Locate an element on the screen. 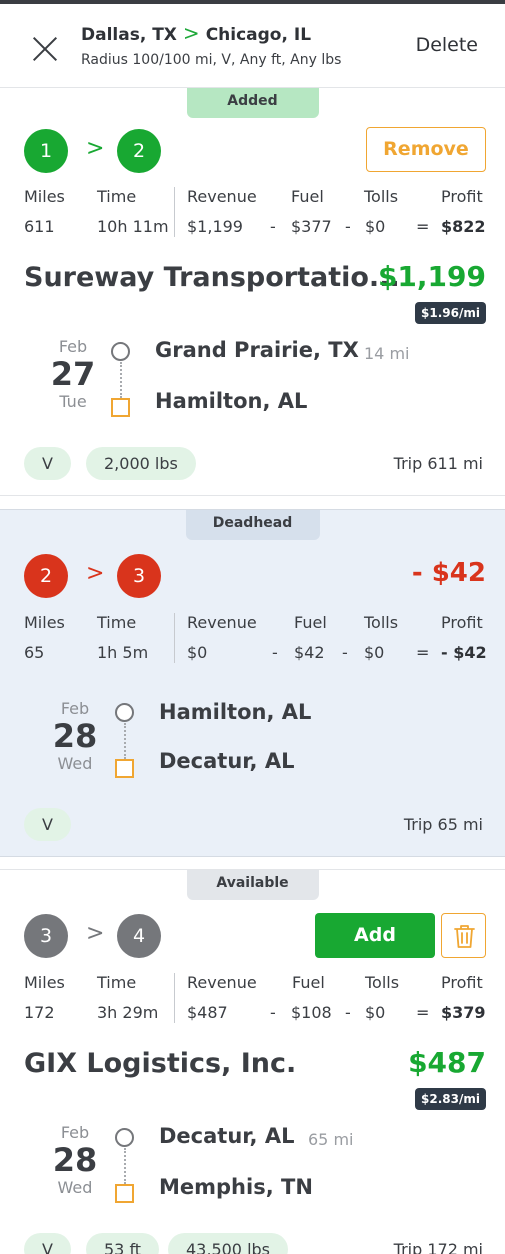 This screenshot has height=1254, width=505. revenue-value: $487 is located at coordinates (207, 1012).